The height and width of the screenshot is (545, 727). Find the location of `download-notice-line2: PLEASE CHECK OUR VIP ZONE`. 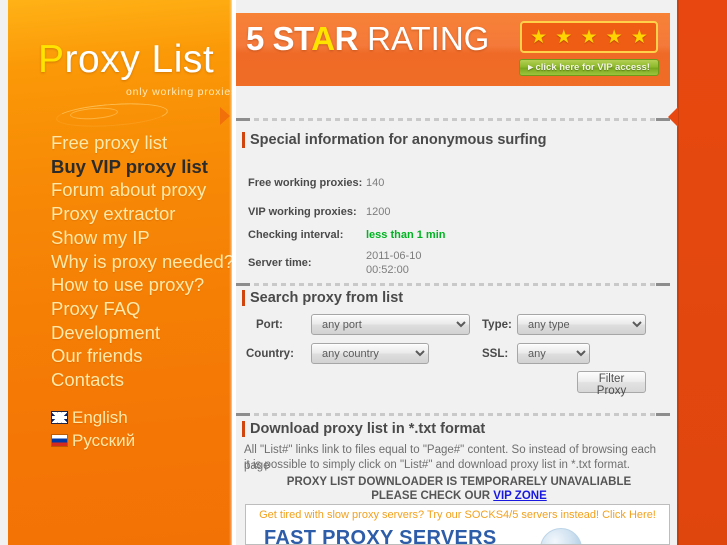

download-notice-line2: PLEASE CHECK OUR VIP ZONE is located at coordinates (459, 496).